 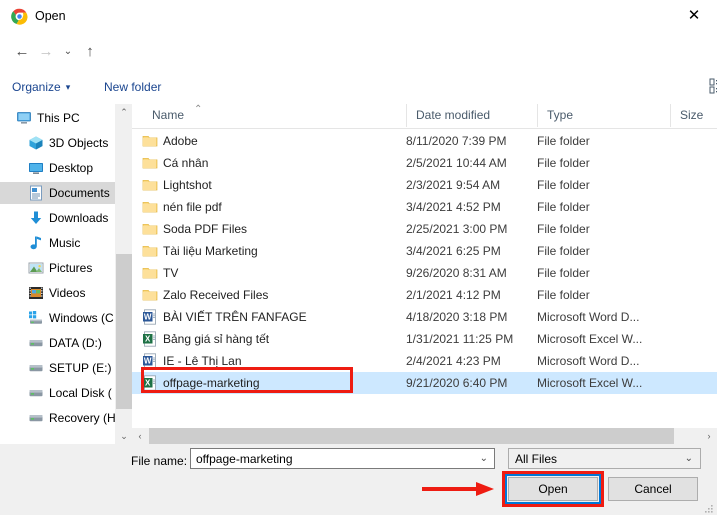 I want to click on table-row: Adobe 8/11/2020 7:39 PM File folder, so click(x=424, y=141).